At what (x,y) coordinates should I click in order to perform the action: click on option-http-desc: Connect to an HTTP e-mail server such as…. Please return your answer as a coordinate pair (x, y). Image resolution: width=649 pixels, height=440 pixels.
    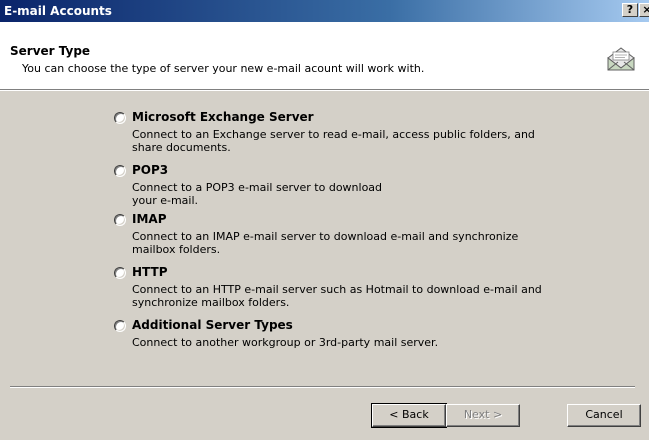
    Looking at the image, I should click on (347, 296).